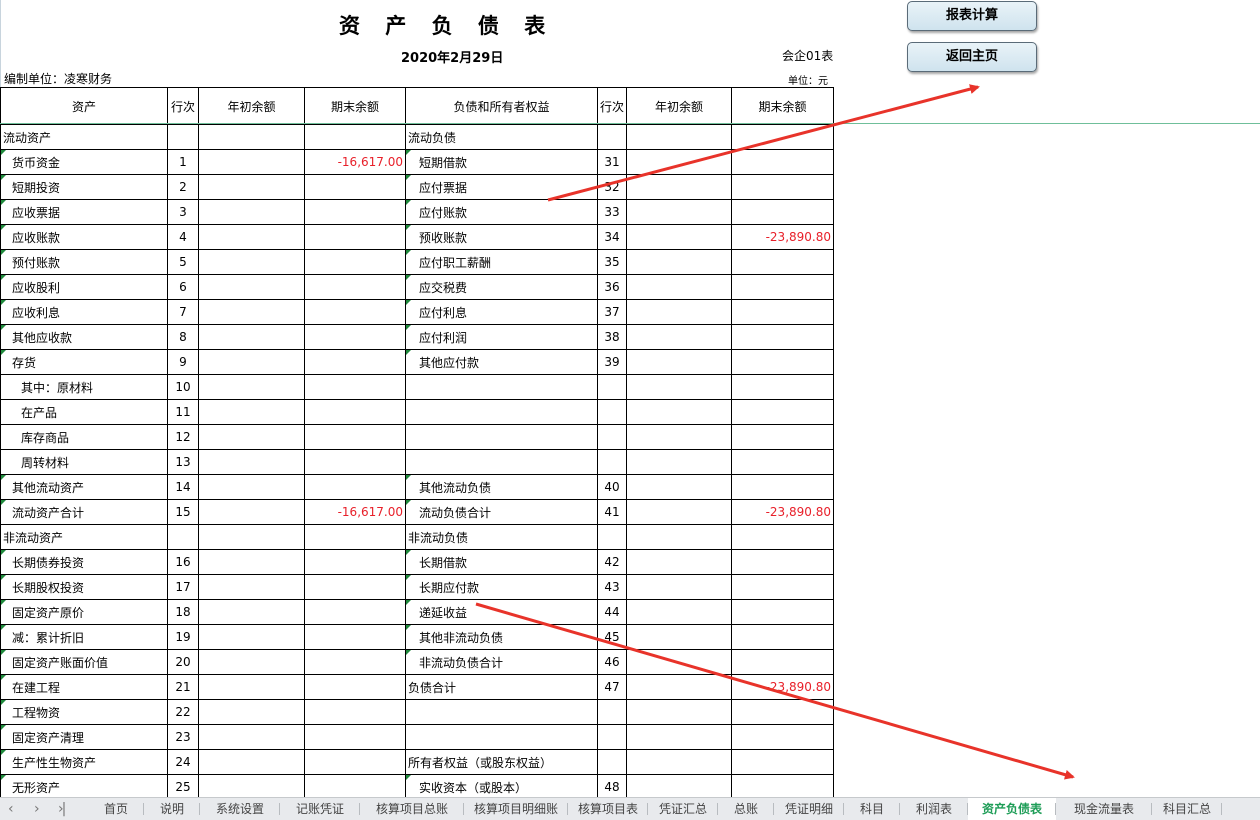 This screenshot has height=820, width=1260. Describe the element at coordinates (809, 809) in the screenshot. I see `sheet-tab: 凭证明细` at that location.